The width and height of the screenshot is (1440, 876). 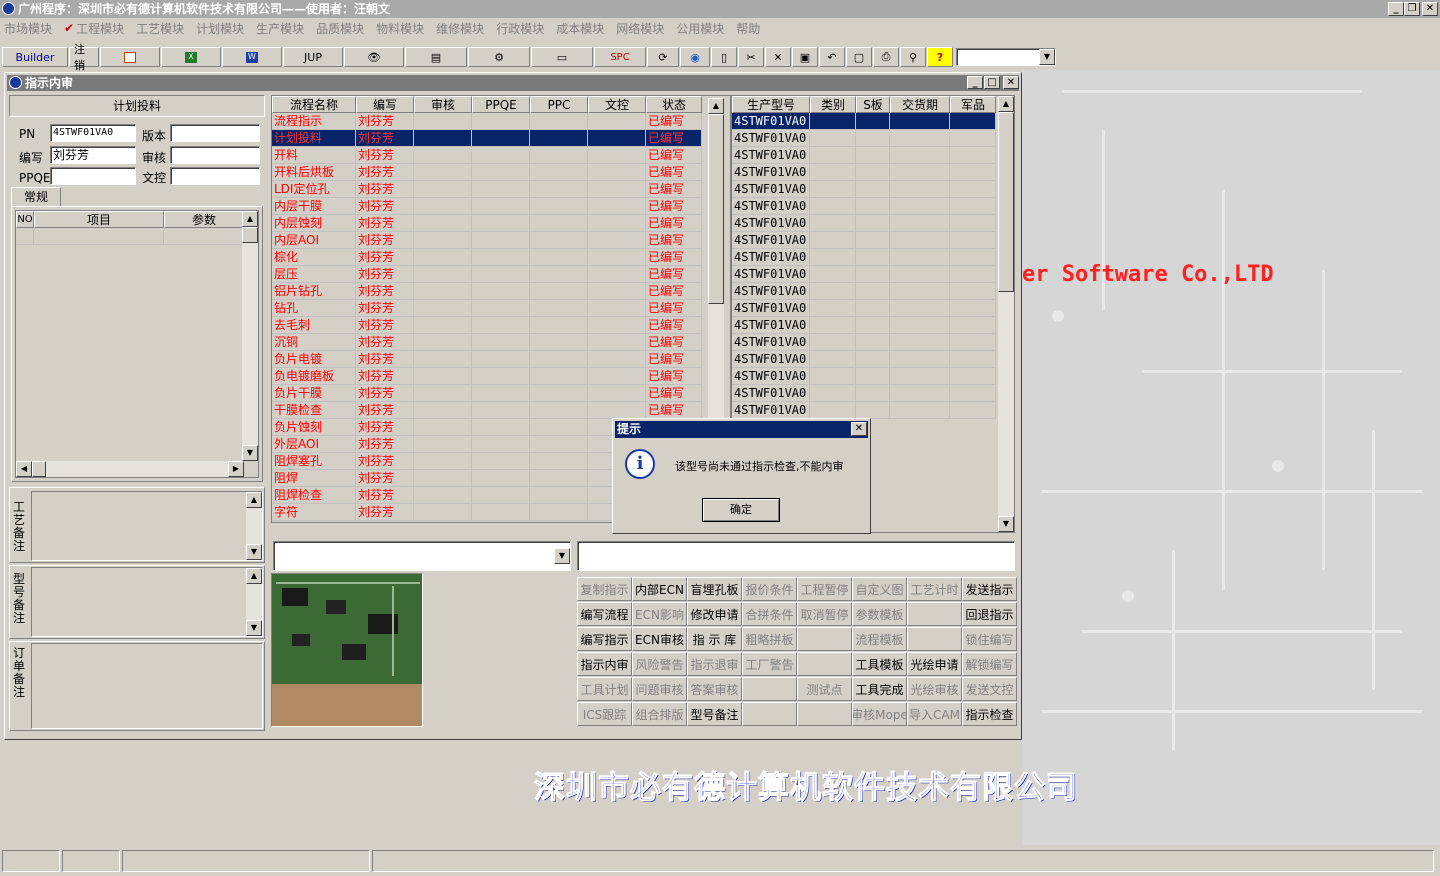 I want to click on action-button-3-2: 指示退审, so click(x=714, y=664).